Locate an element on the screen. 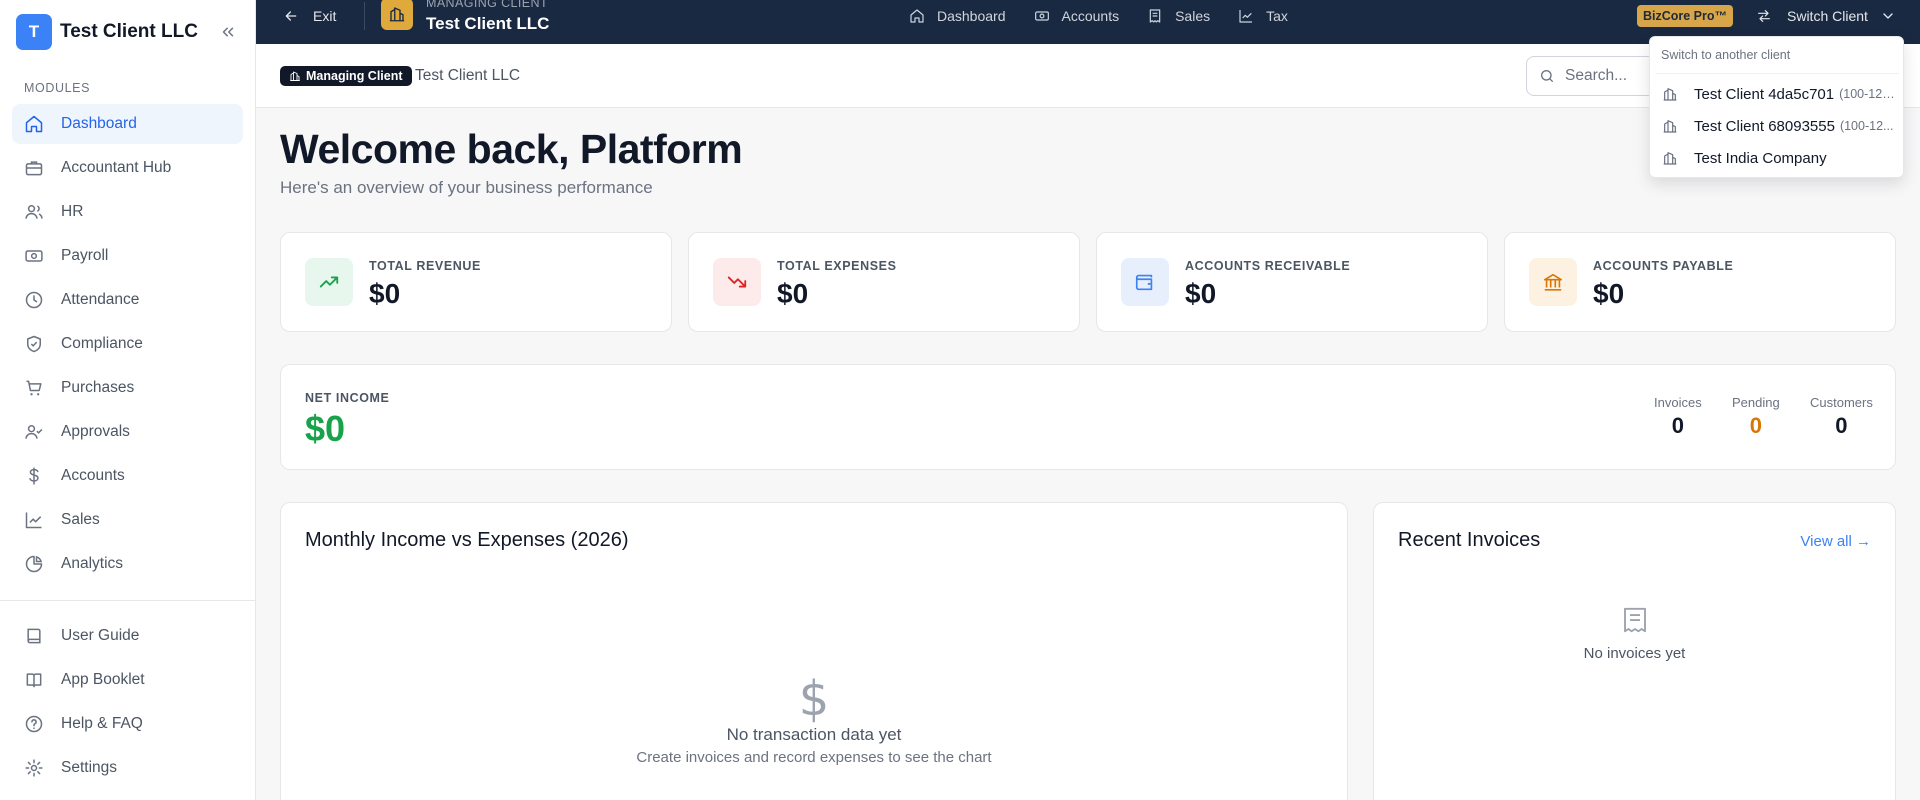  sidebar-item-attendance: Attendance is located at coordinates (127, 300).